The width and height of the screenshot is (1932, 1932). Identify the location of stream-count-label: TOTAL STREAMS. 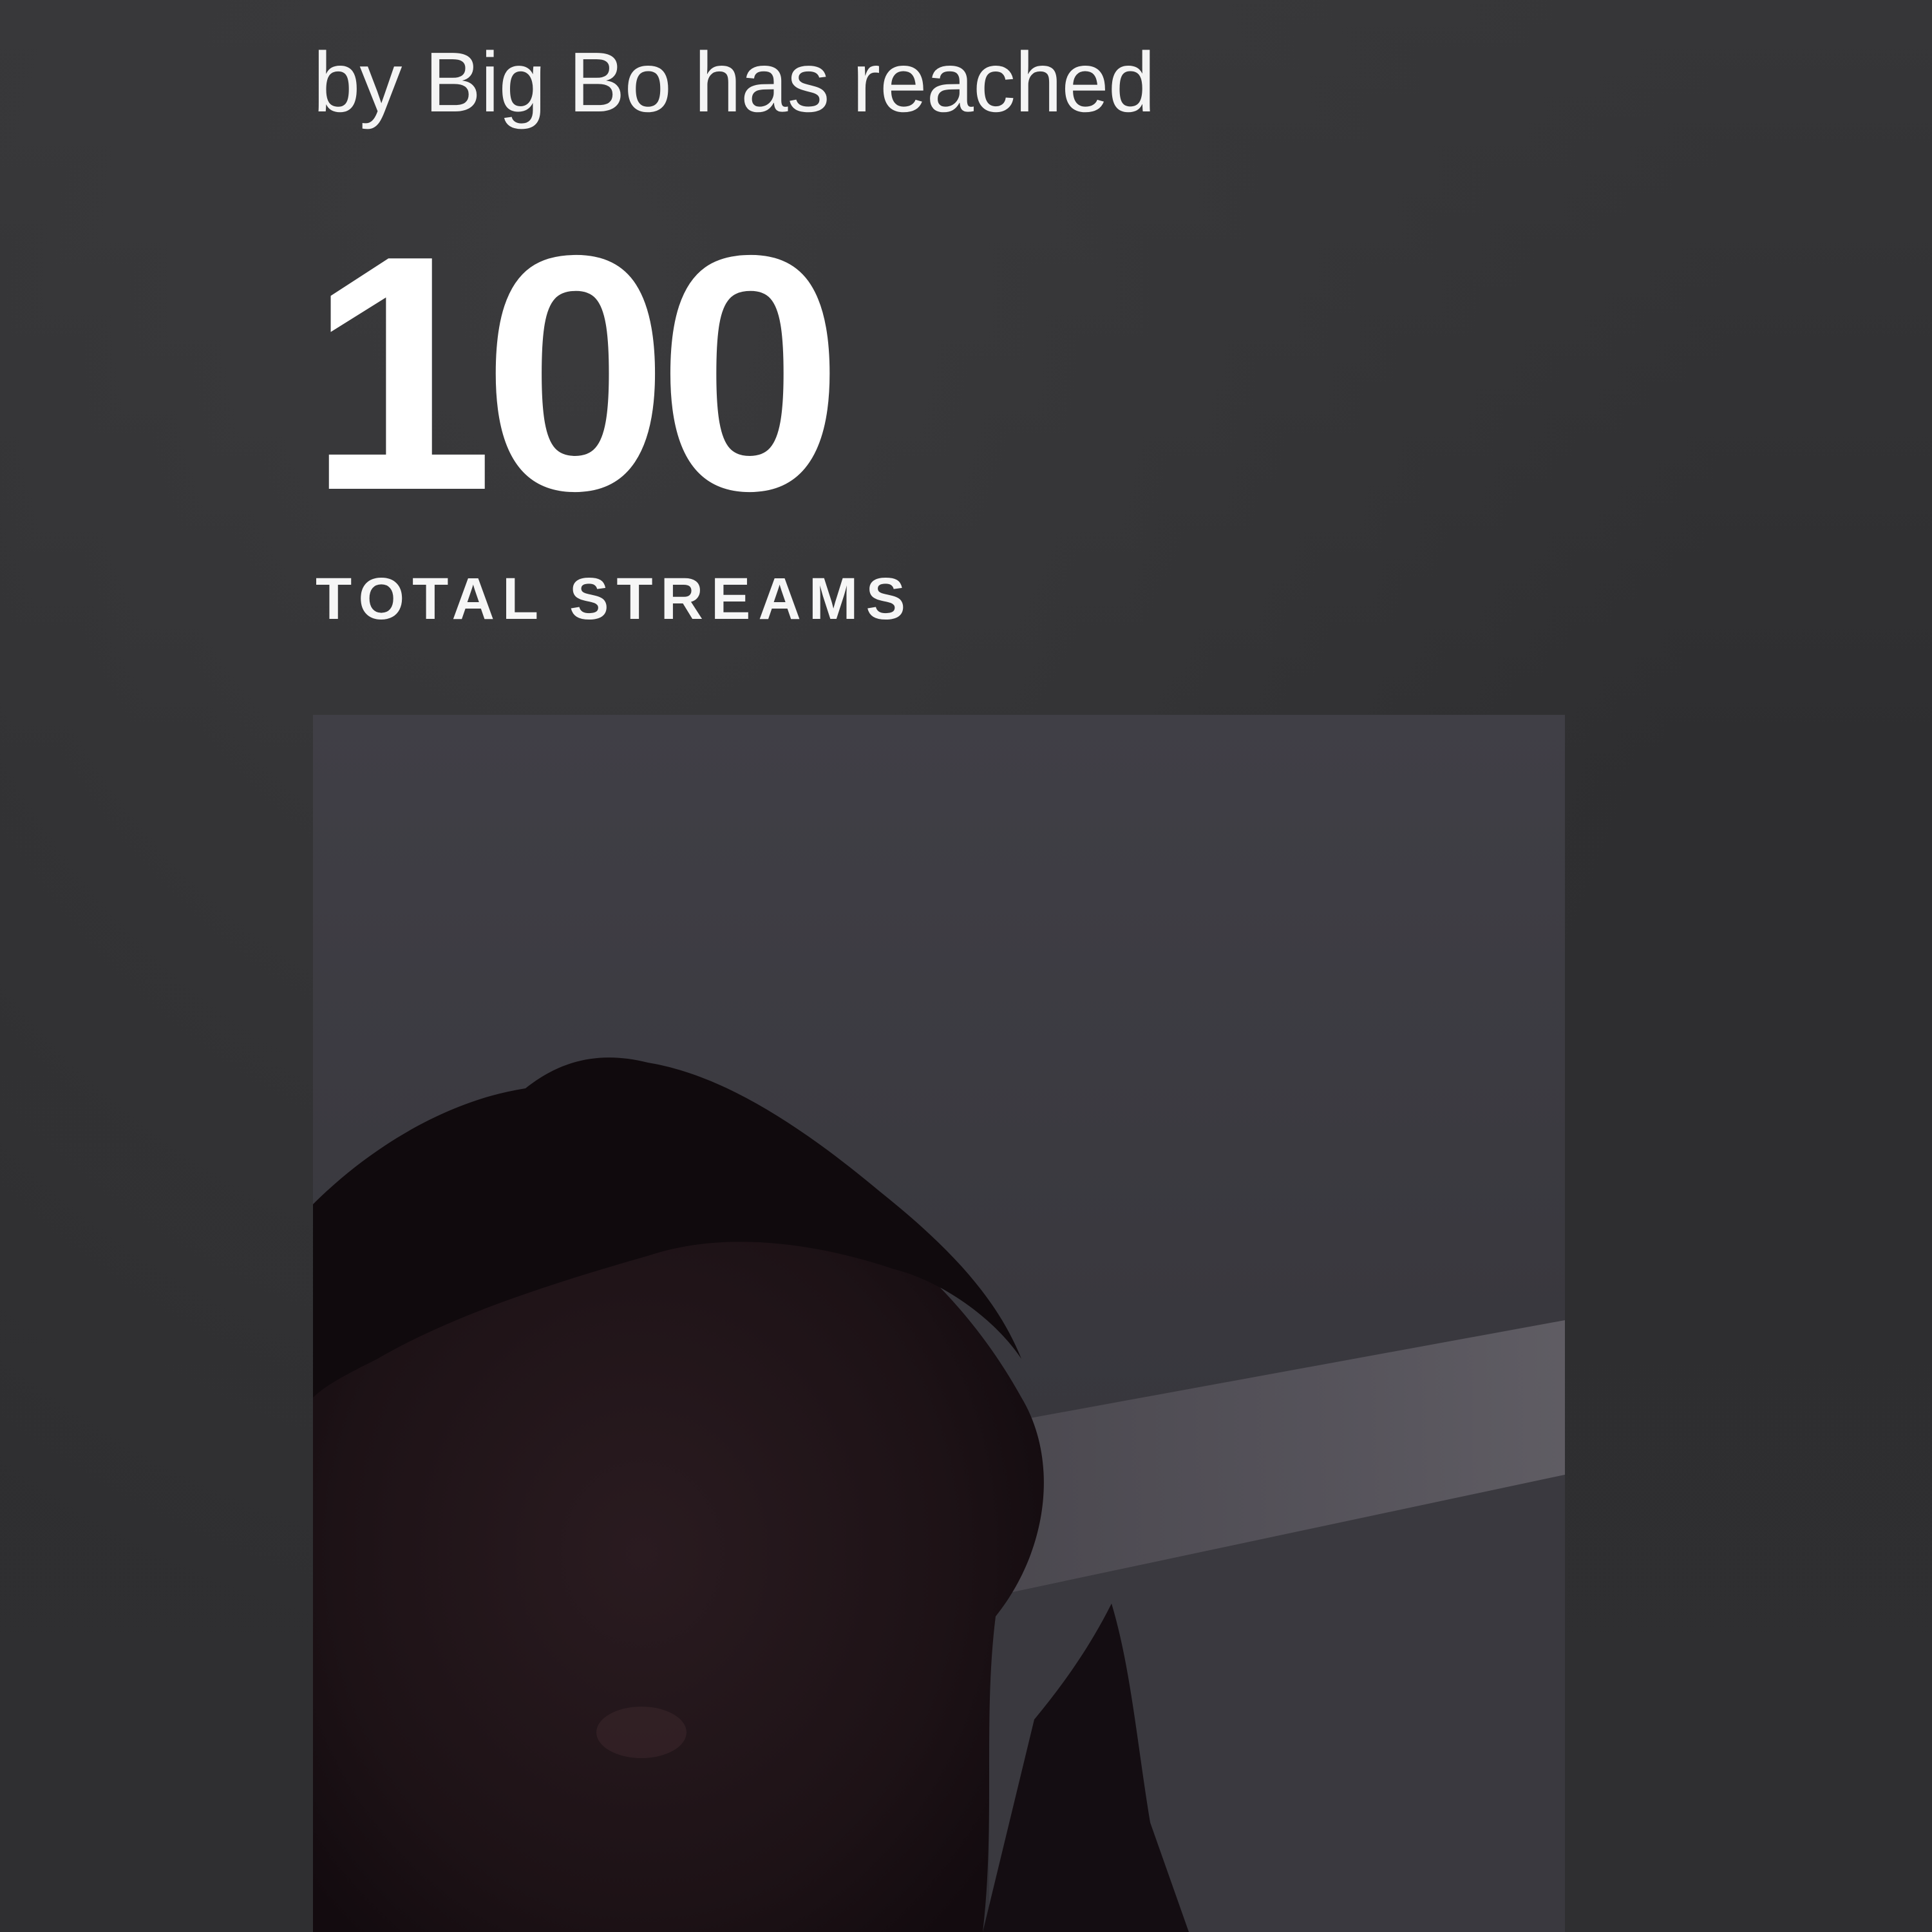
(614, 599).